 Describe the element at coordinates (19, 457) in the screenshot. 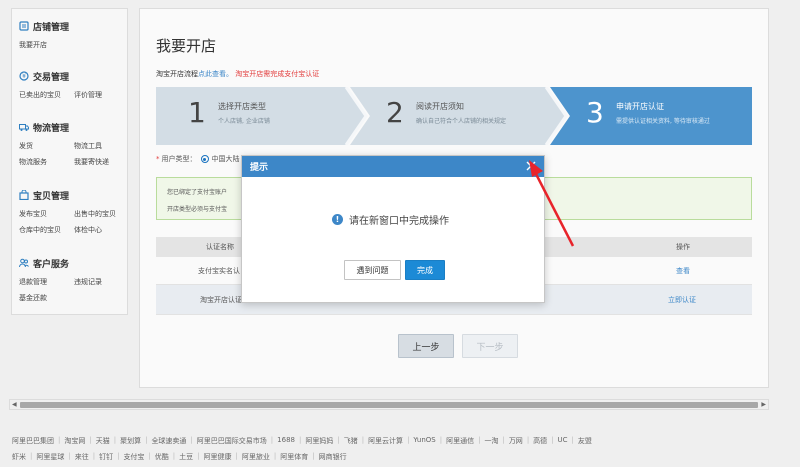

I see `footer-link: 虾米` at that location.